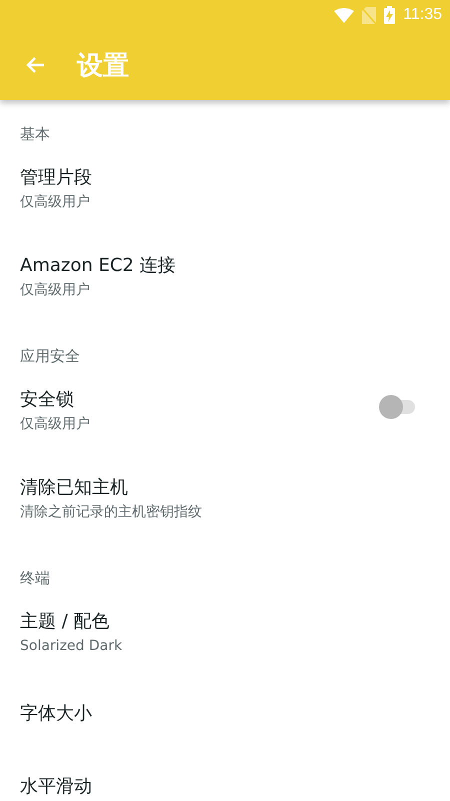  Describe the element at coordinates (344, 15) in the screenshot. I see `wifi-icon` at that location.